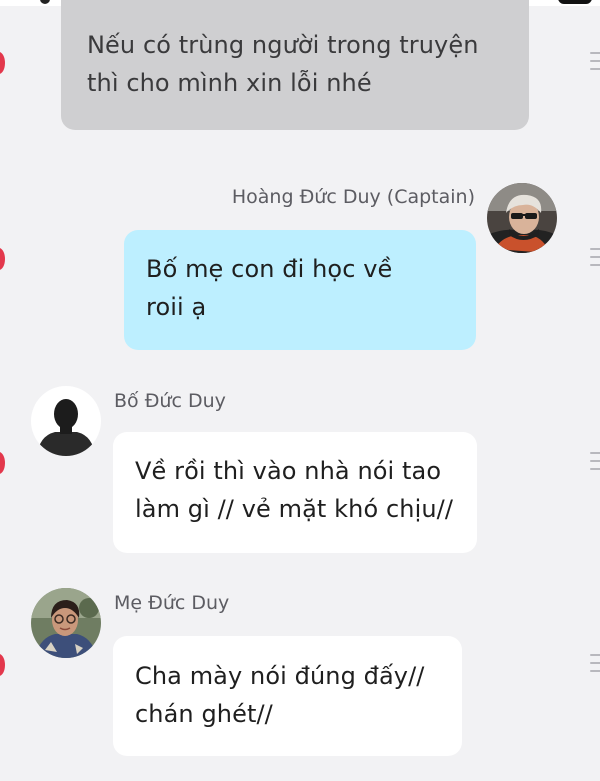 The width and height of the screenshot is (600, 781). Describe the element at coordinates (204, 714) in the screenshot. I see `message-line: chán ghét//` at that location.